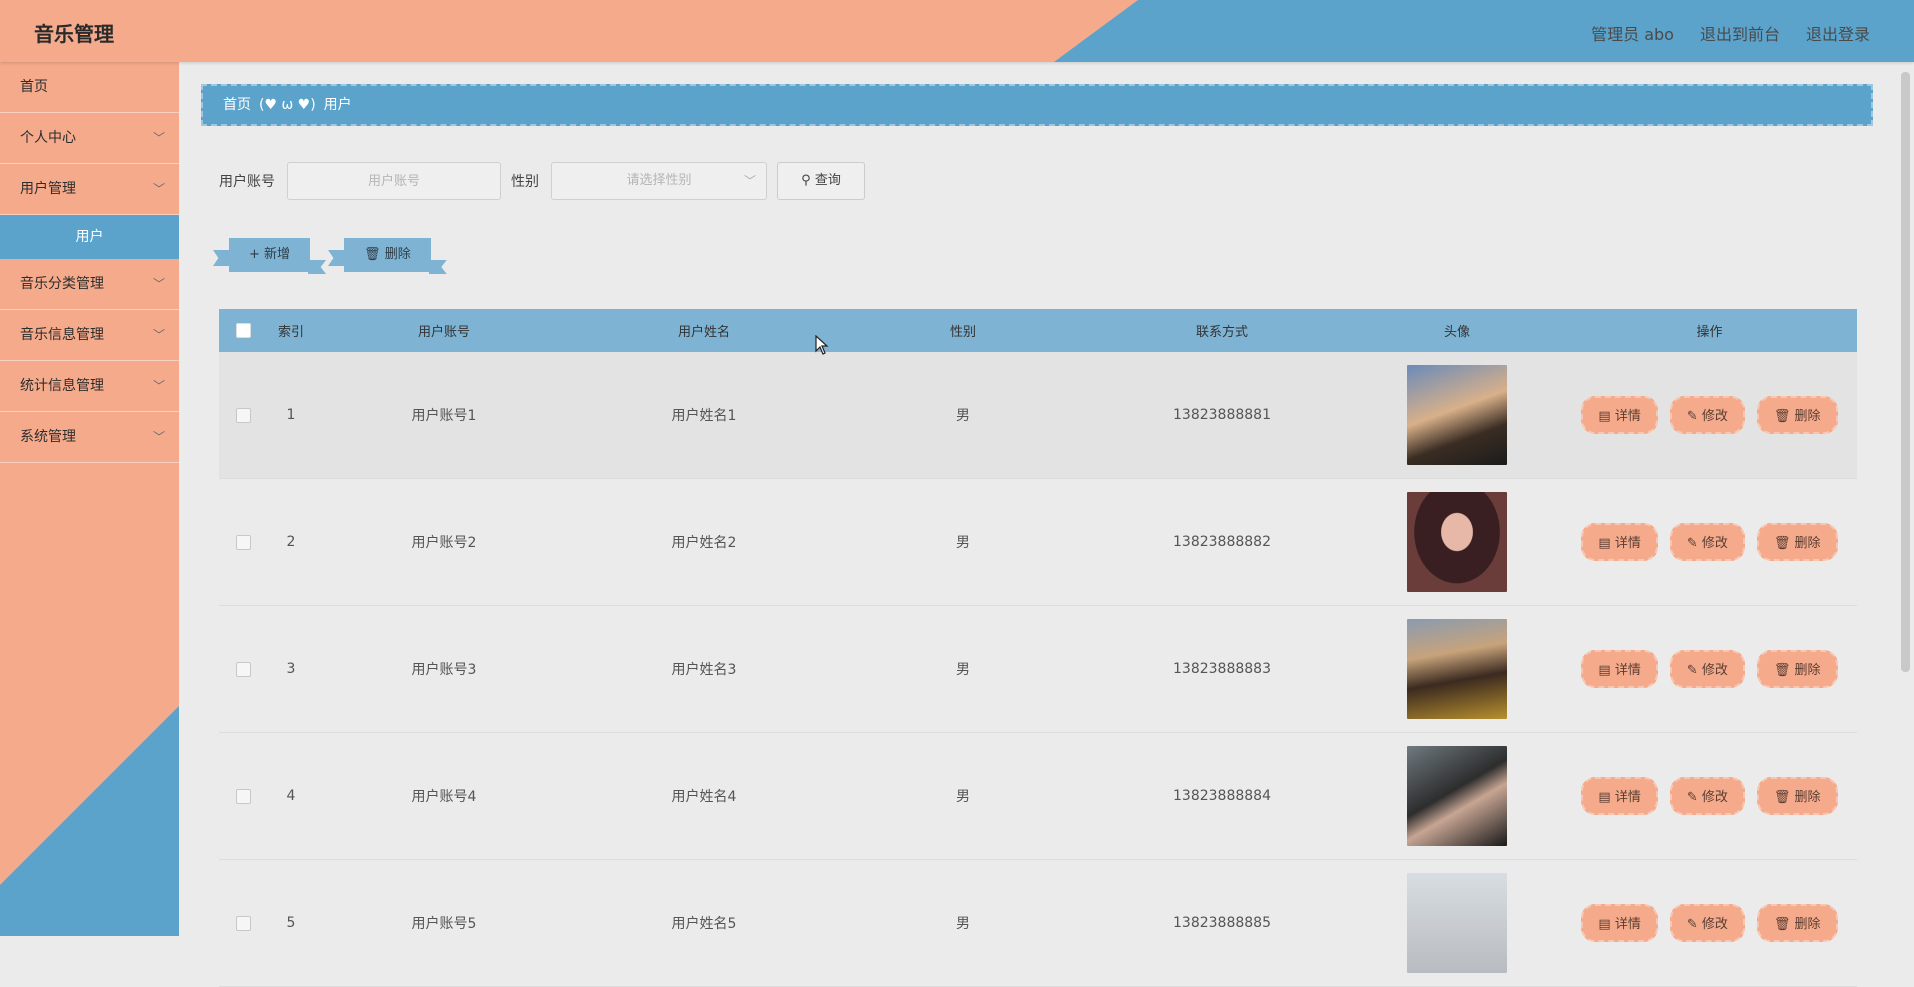  What do you see at coordinates (337, 105) in the screenshot?
I see `breadcrumb-current: 用户` at bounding box center [337, 105].